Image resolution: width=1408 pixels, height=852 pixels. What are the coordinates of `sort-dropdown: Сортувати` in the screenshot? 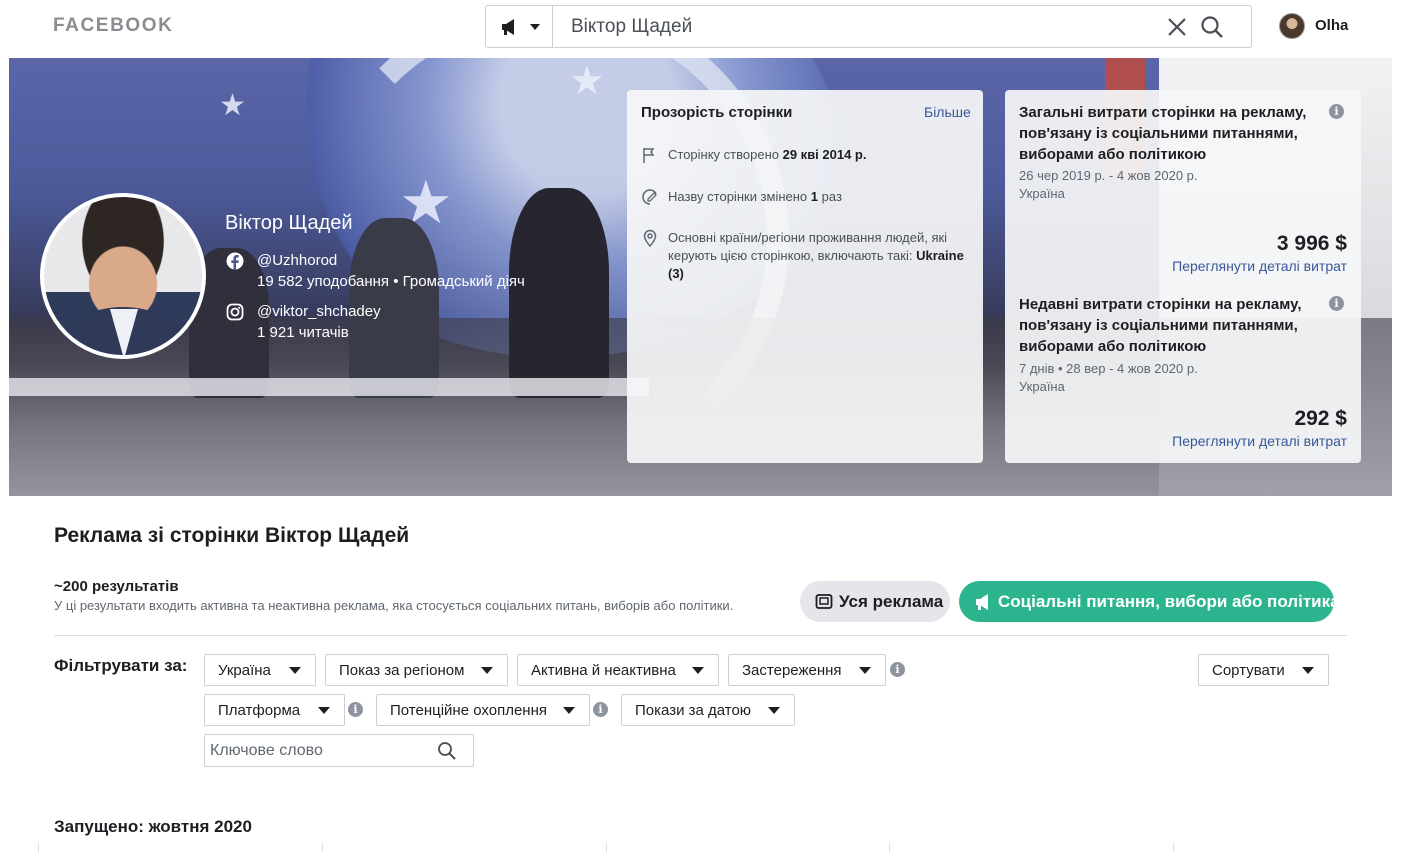 It's located at (1263, 670).